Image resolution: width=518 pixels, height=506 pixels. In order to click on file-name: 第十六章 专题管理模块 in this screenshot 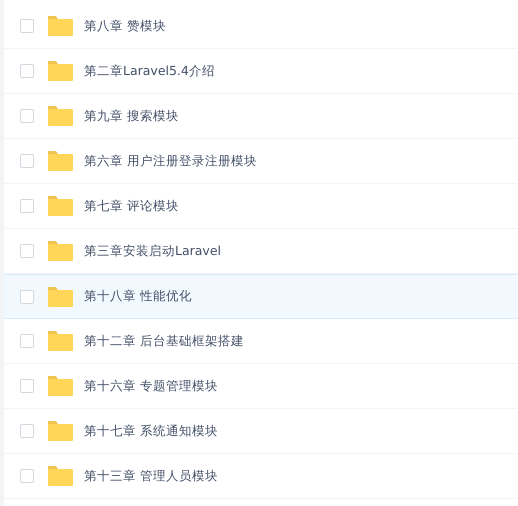, I will do `click(151, 386)`.